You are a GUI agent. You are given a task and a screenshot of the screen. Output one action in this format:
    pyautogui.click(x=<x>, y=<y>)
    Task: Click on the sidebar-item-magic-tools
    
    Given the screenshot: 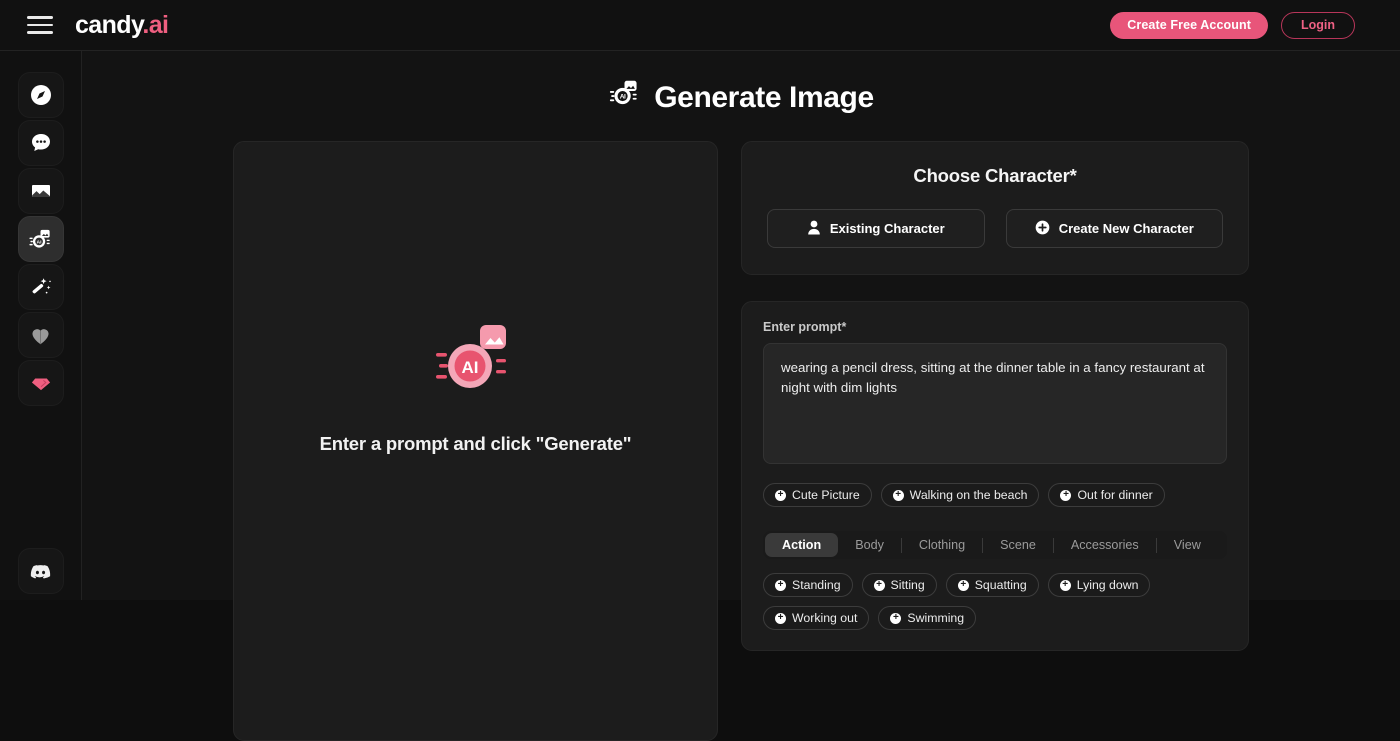 What is the action you would take?
    pyautogui.click(x=40, y=287)
    